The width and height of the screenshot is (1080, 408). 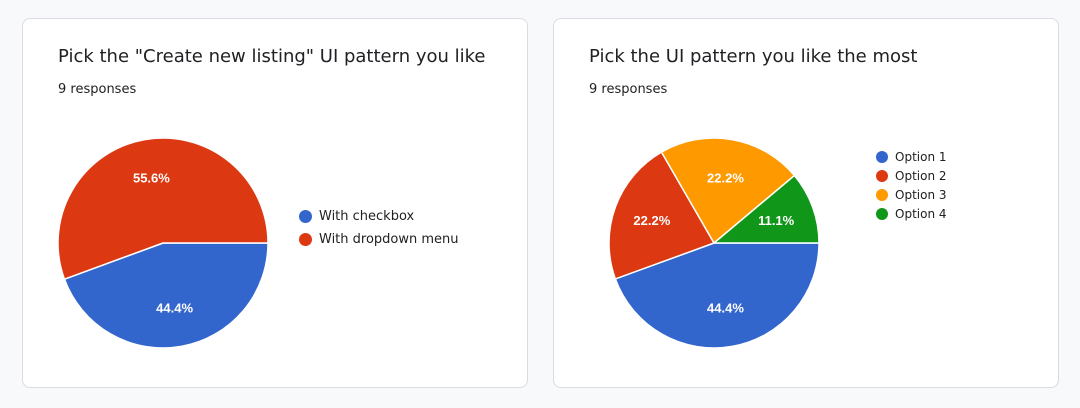 I want to click on legend-label: Option 1, so click(x=921, y=156).